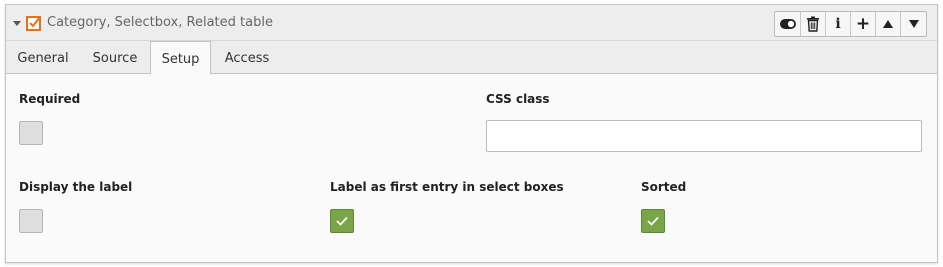 This screenshot has width=943, height=267. What do you see at coordinates (76, 187) in the screenshot?
I see `display-label-label: Display the label` at bounding box center [76, 187].